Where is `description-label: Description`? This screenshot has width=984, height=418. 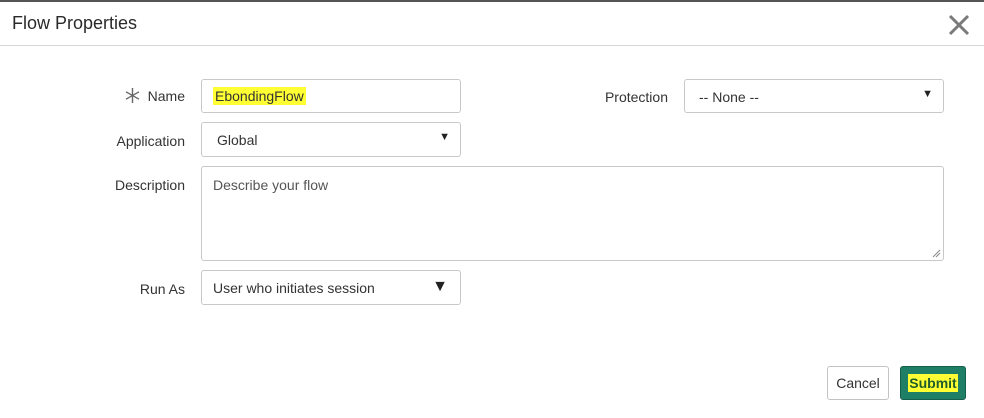
description-label: Description is located at coordinates (149, 185).